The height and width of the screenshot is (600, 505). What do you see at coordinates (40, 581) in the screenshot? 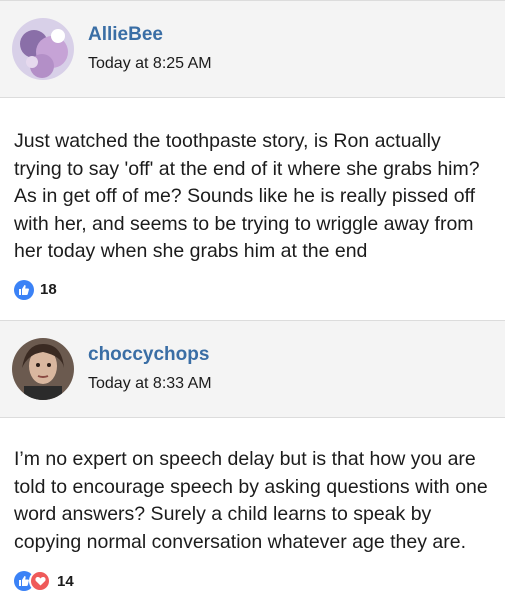
I see `love-icon` at bounding box center [40, 581].